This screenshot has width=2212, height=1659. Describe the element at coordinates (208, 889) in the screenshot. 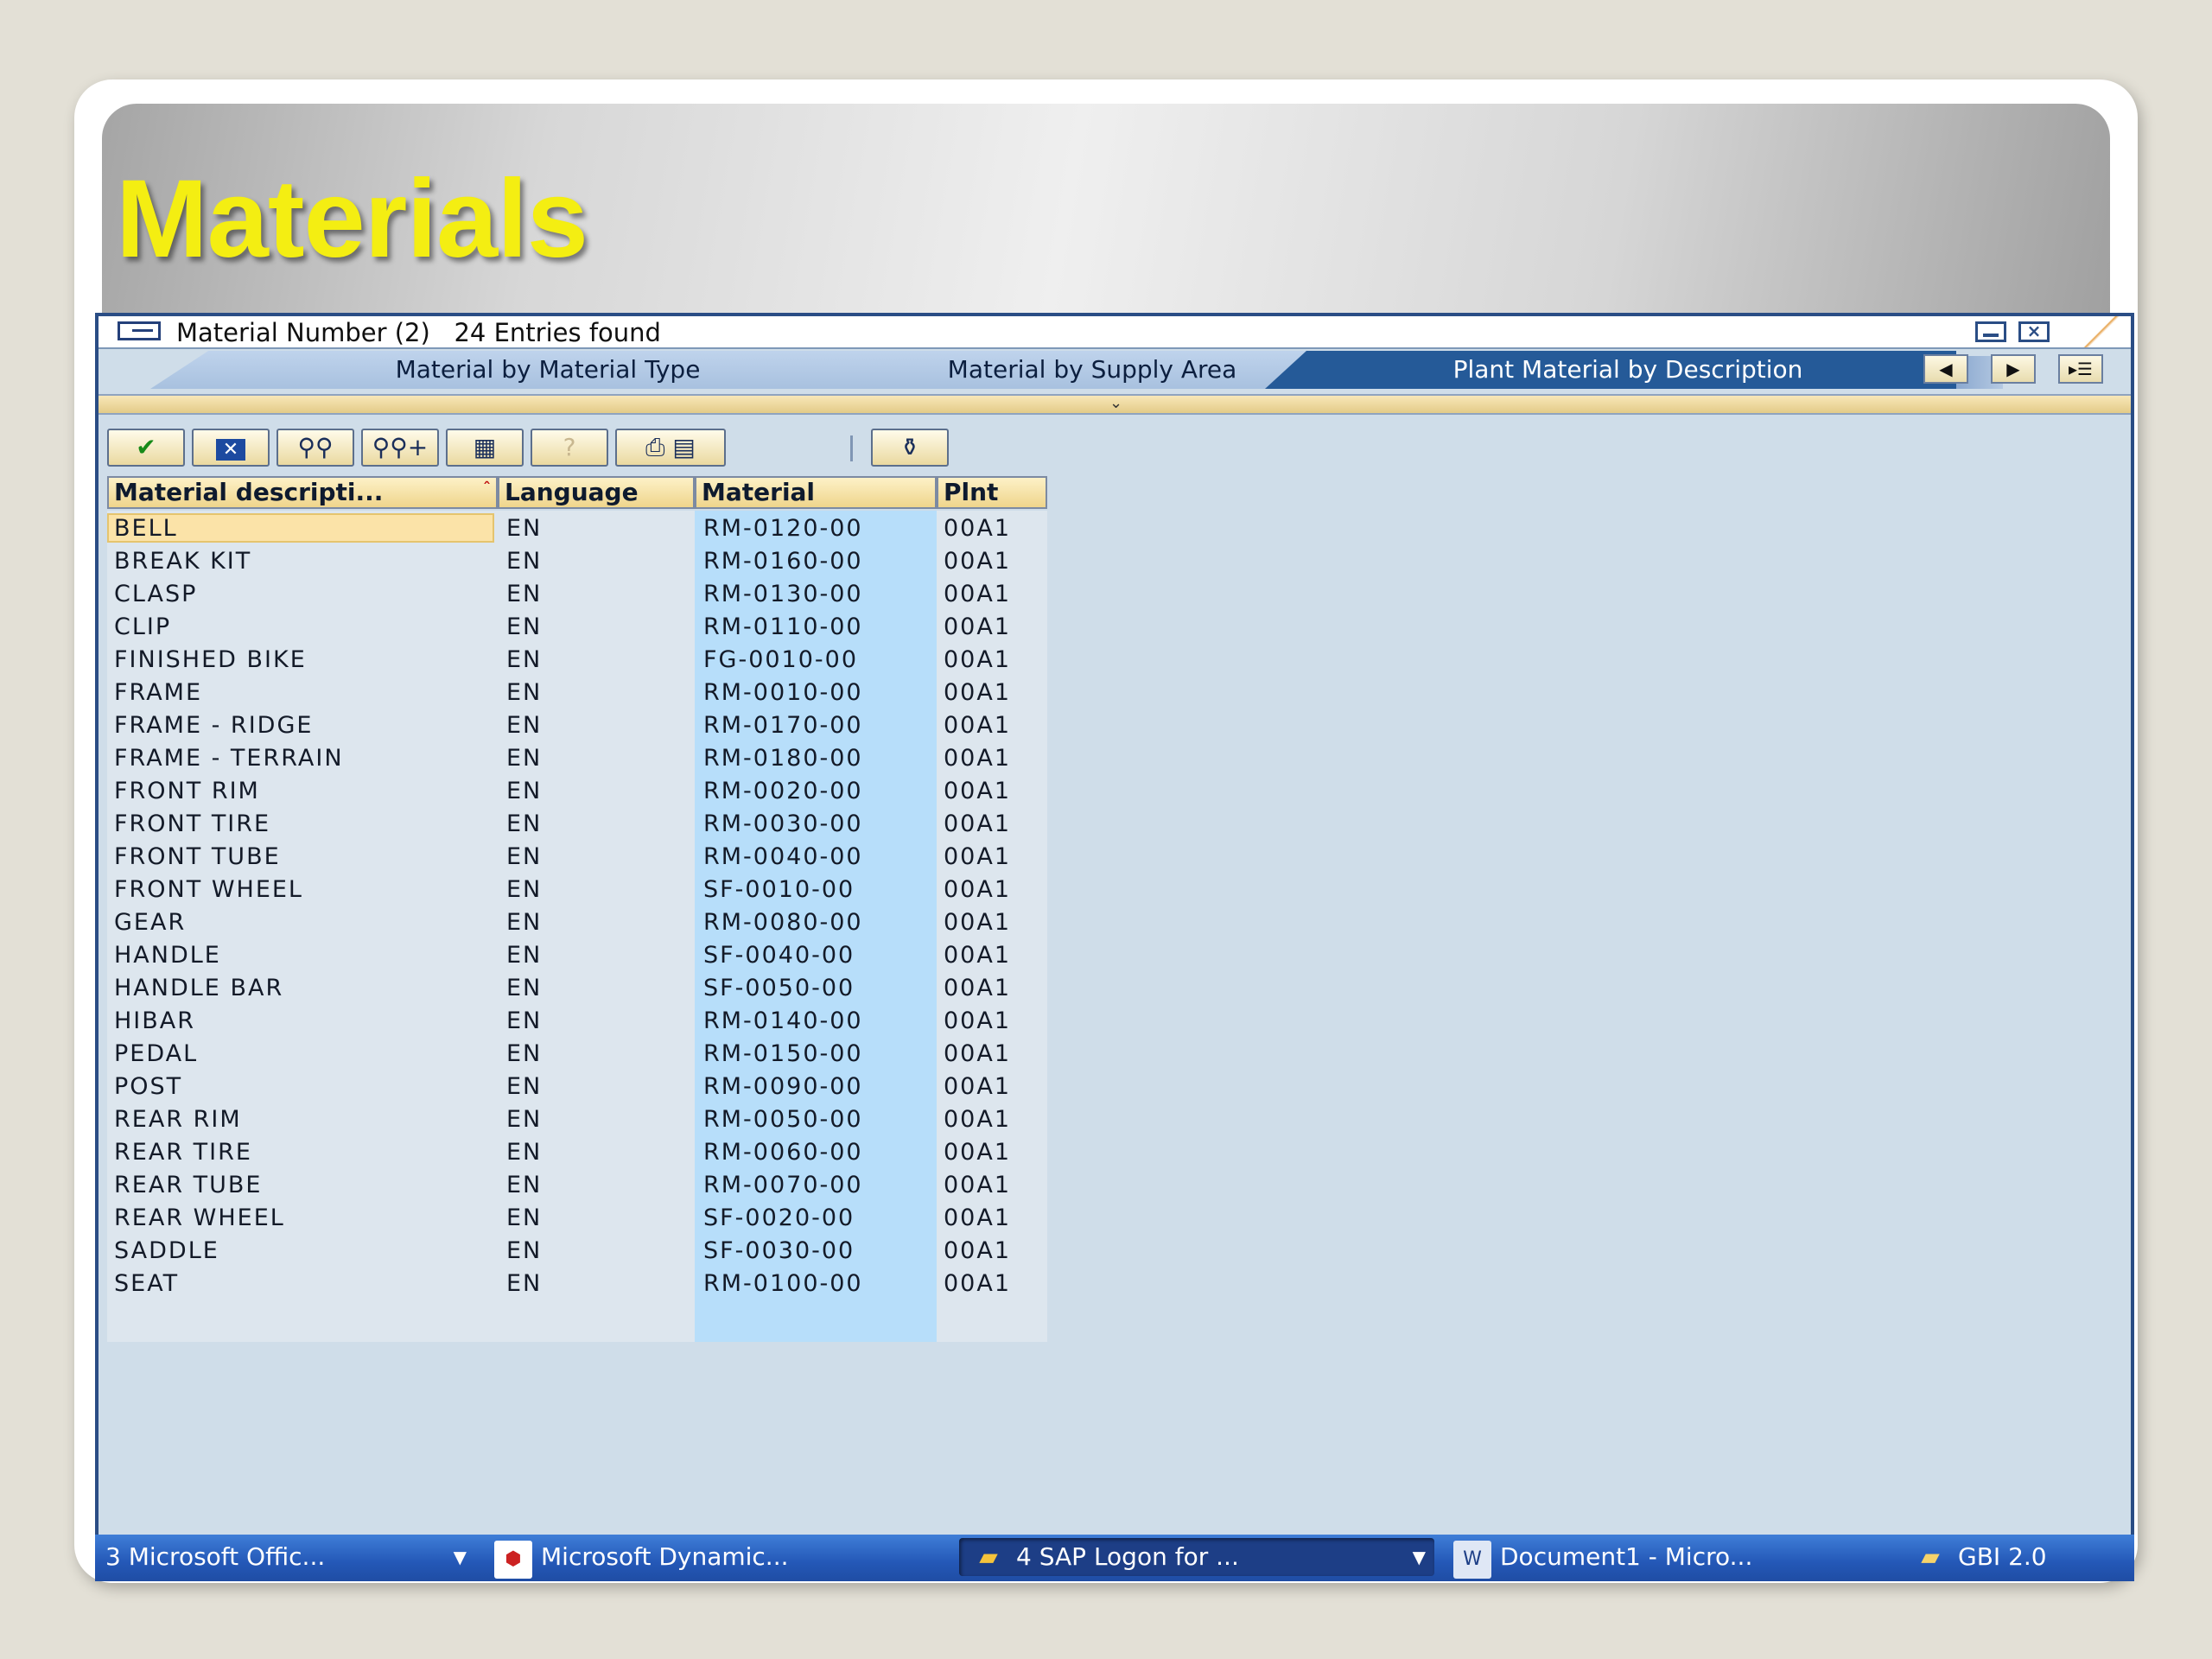

I see `cell-material-description: FRONT WHEEL` at that location.